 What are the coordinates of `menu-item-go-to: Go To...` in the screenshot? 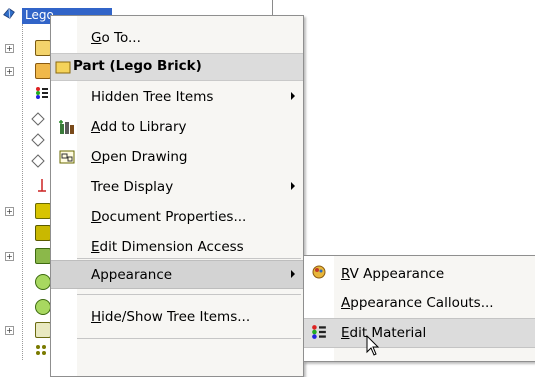 It's located at (177, 38).